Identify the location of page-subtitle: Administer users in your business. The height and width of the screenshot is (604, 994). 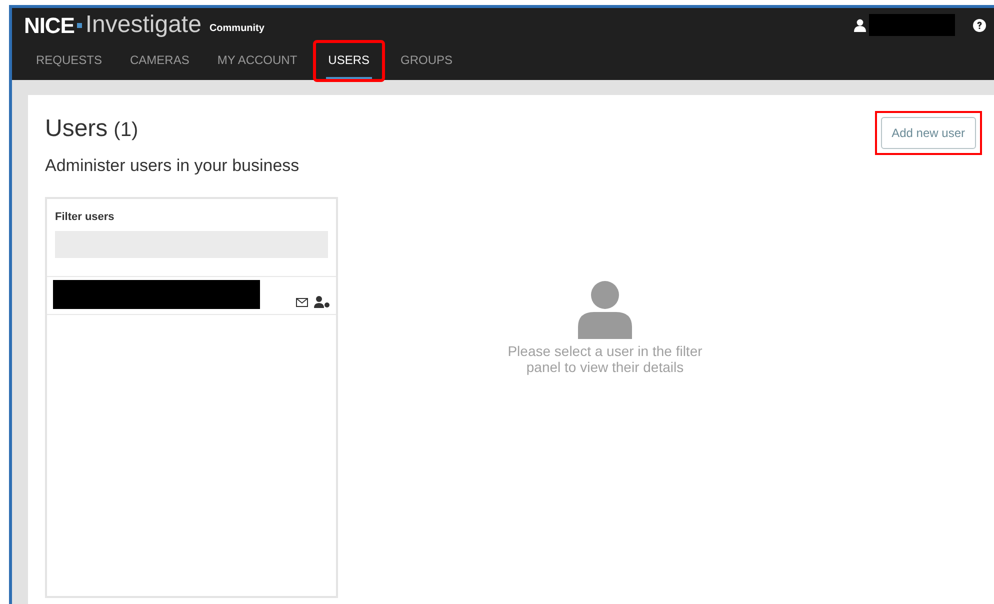
(172, 166).